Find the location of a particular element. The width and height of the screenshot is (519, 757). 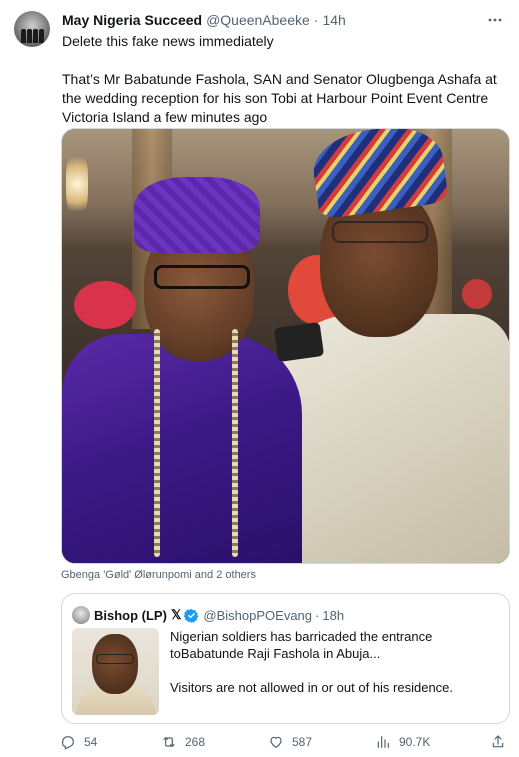

tweet-actions: 54 268 587 90.7K is located at coordinates (284, 744).